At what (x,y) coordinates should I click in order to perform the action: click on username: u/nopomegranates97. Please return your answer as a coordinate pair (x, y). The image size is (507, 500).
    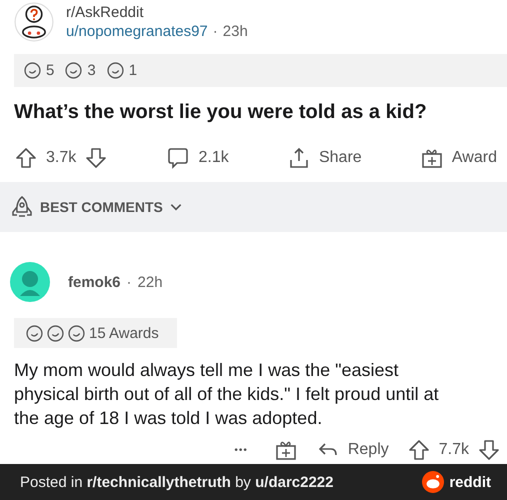
    Looking at the image, I should click on (137, 31).